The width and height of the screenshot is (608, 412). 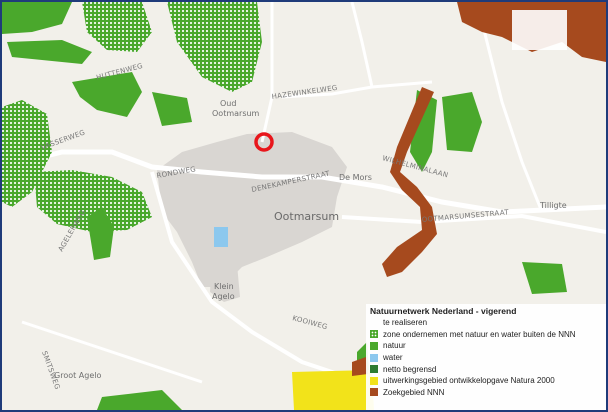 I want to click on legend-item: netto begrensd, so click(x=488, y=369).